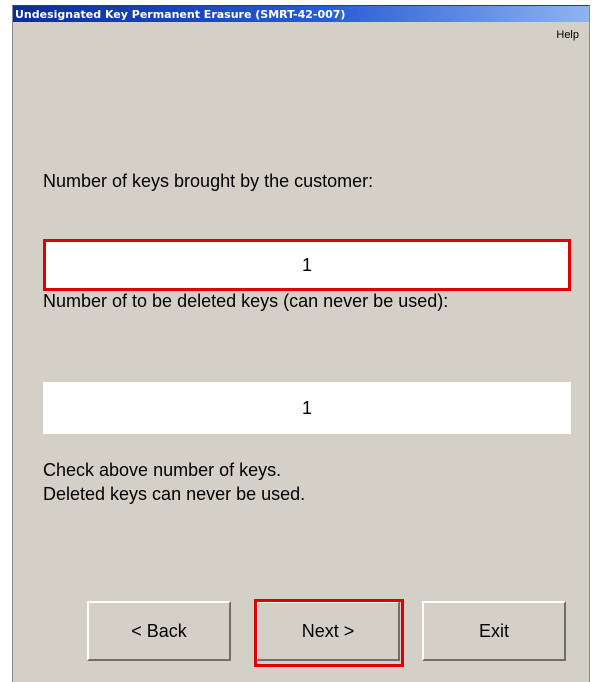  I want to click on next-button: Next >, so click(328, 631).